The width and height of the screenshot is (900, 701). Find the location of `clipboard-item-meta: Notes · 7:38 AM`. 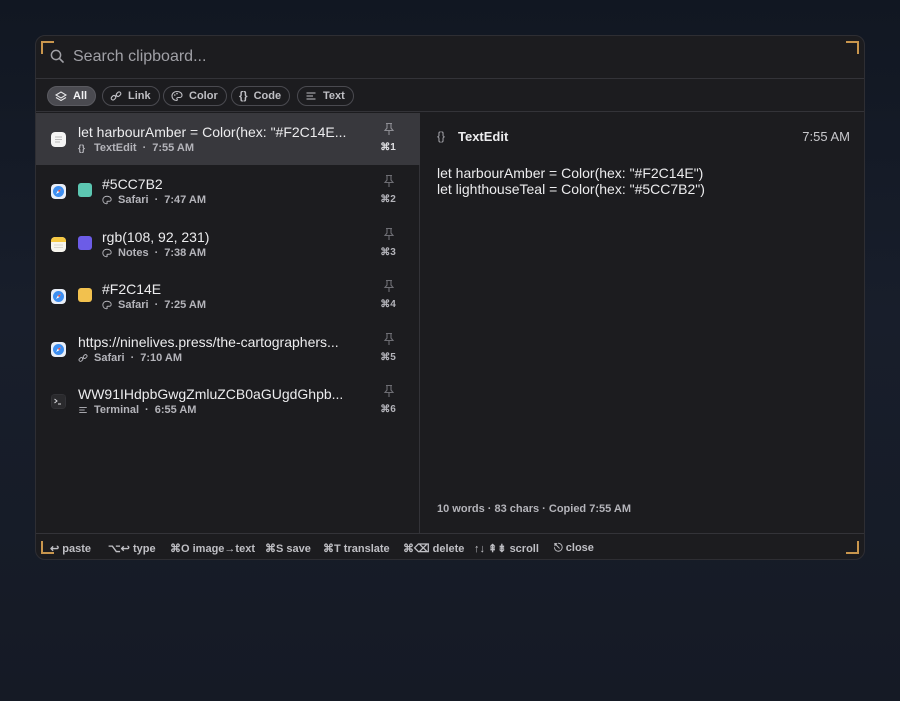

clipboard-item-meta: Notes · 7:38 AM is located at coordinates (154, 253).